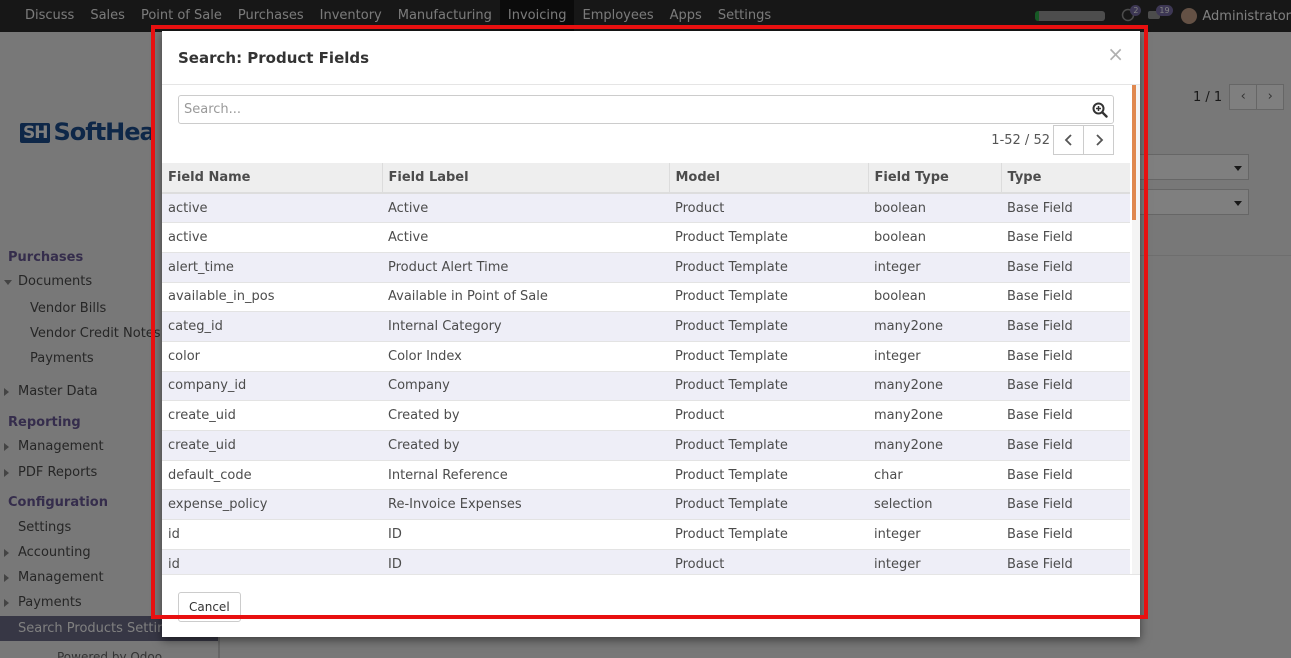 The width and height of the screenshot is (1291, 658). Describe the element at coordinates (525, 356) in the screenshot. I see `table-cell: Color Index` at that location.